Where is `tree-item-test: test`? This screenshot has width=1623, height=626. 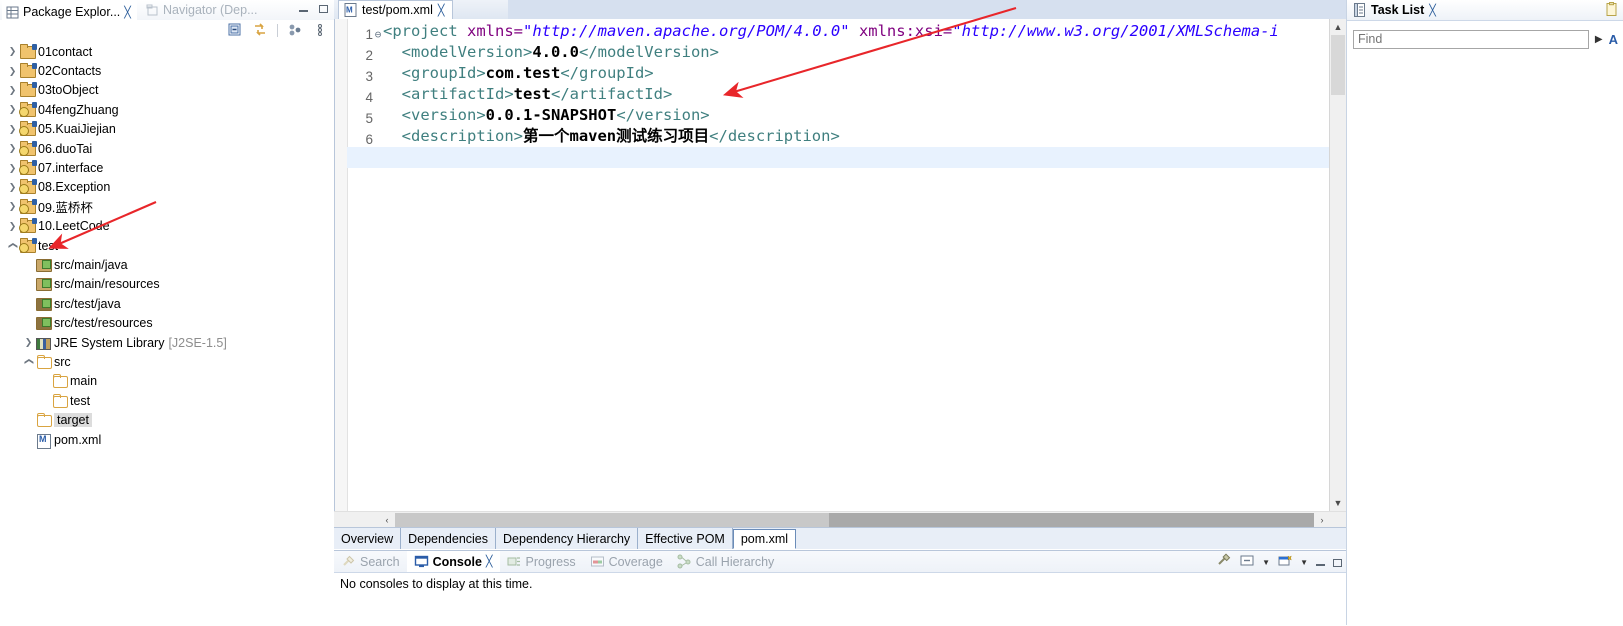 tree-item-test: test is located at coordinates (167, 400).